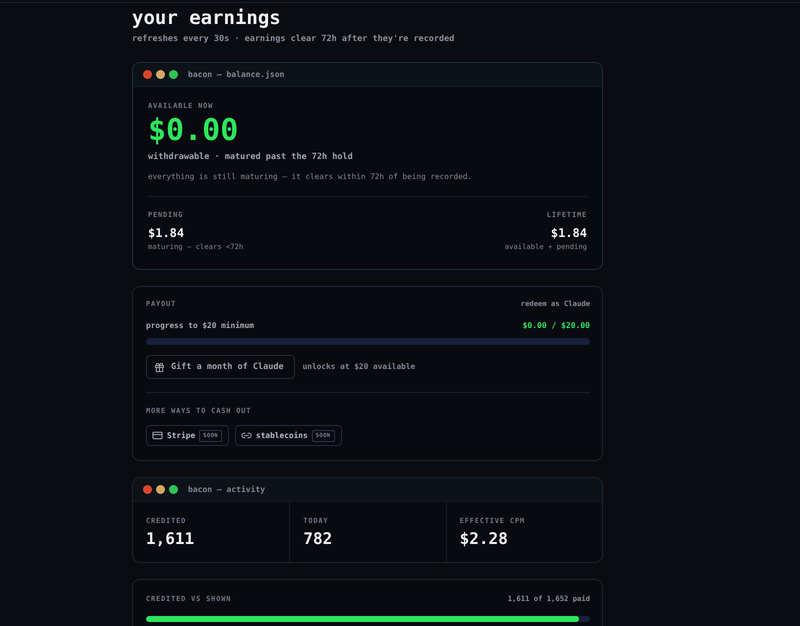  What do you see at coordinates (484, 539) in the screenshot?
I see `stat-value: $2.28` at bounding box center [484, 539].